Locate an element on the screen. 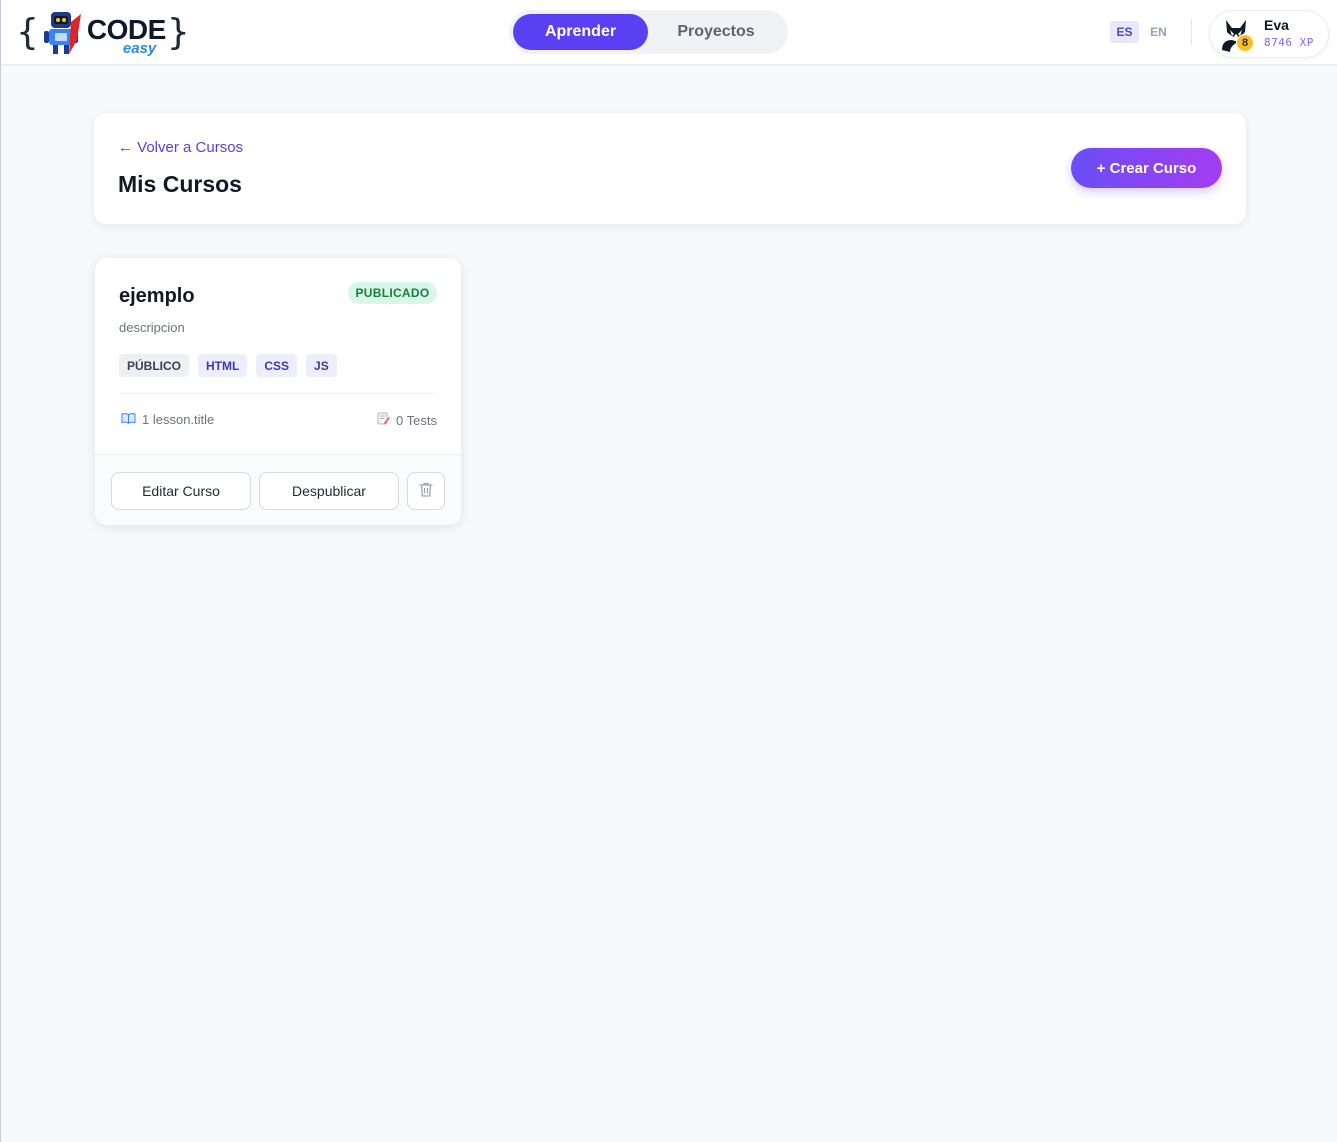 Image resolution: width=1337 pixels, height=1142 pixels. header-divider is located at coordinates (1191, 32).